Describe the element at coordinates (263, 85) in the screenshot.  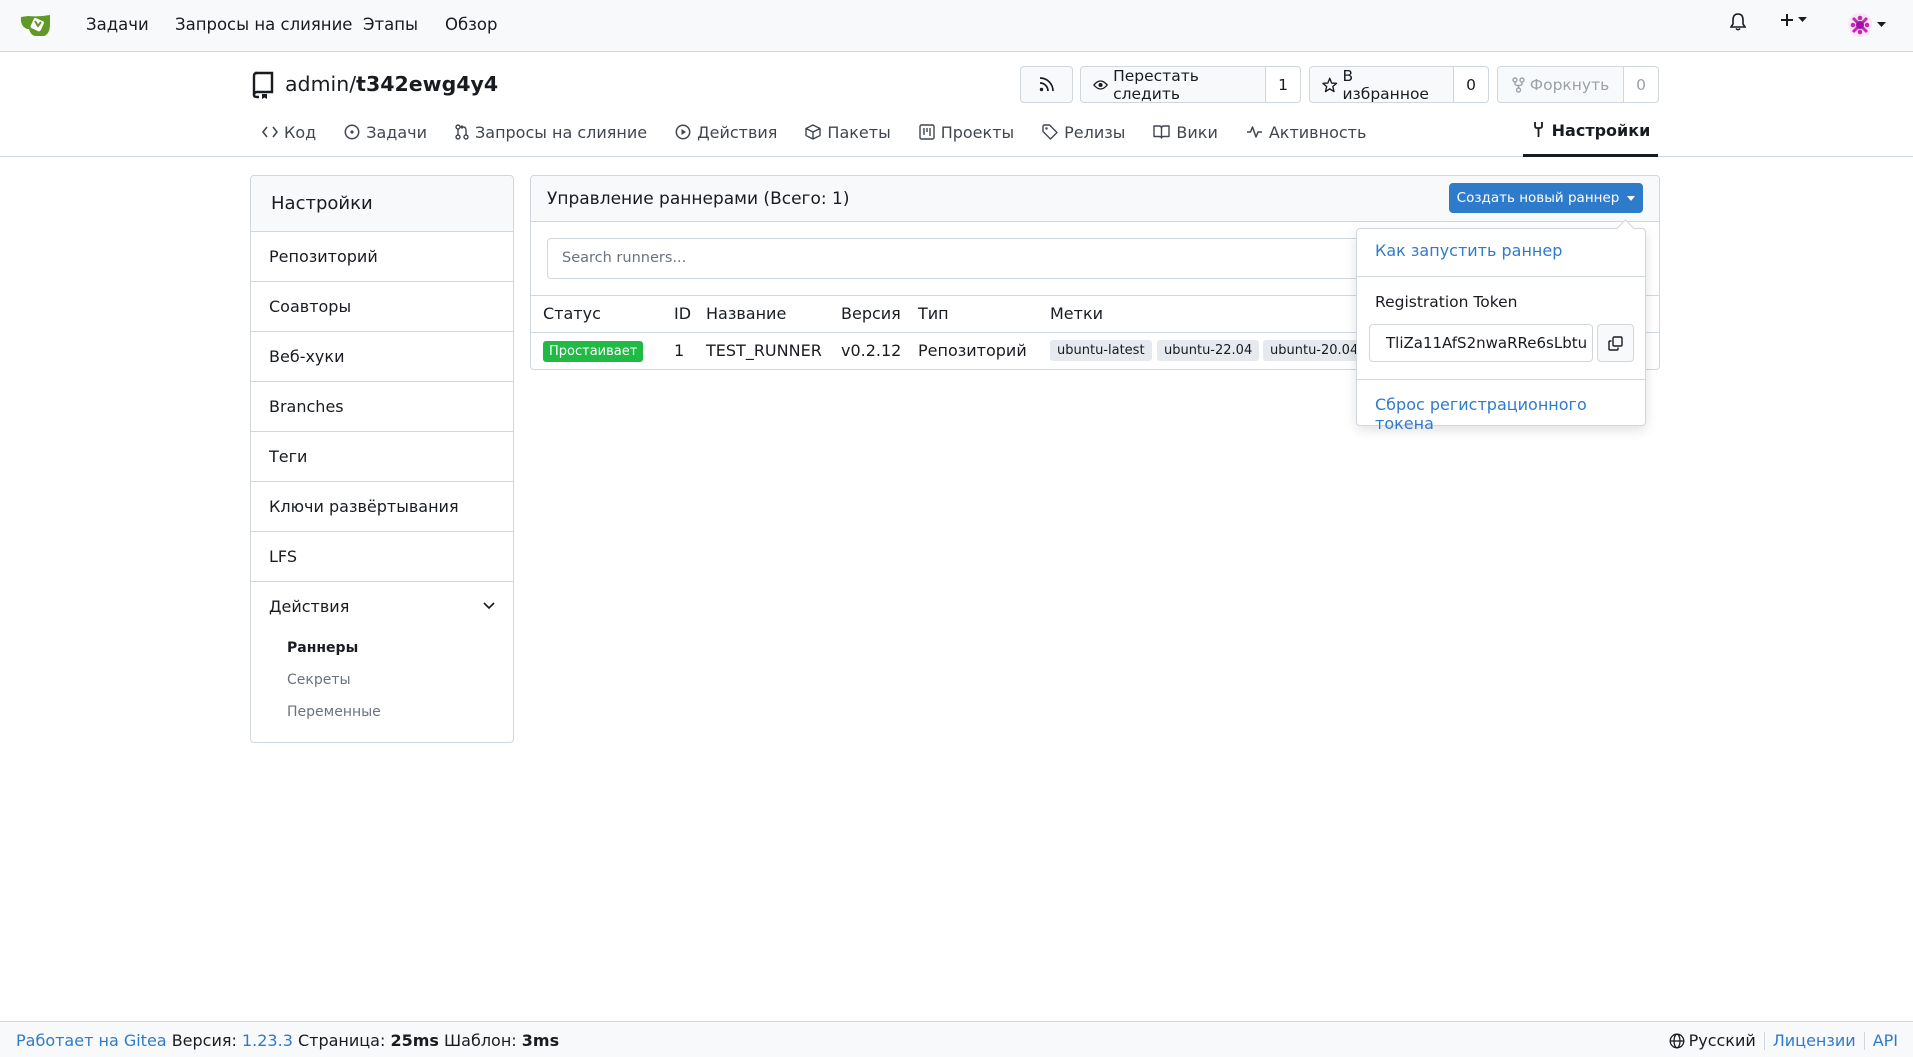
I see `repo-icon` at that location.